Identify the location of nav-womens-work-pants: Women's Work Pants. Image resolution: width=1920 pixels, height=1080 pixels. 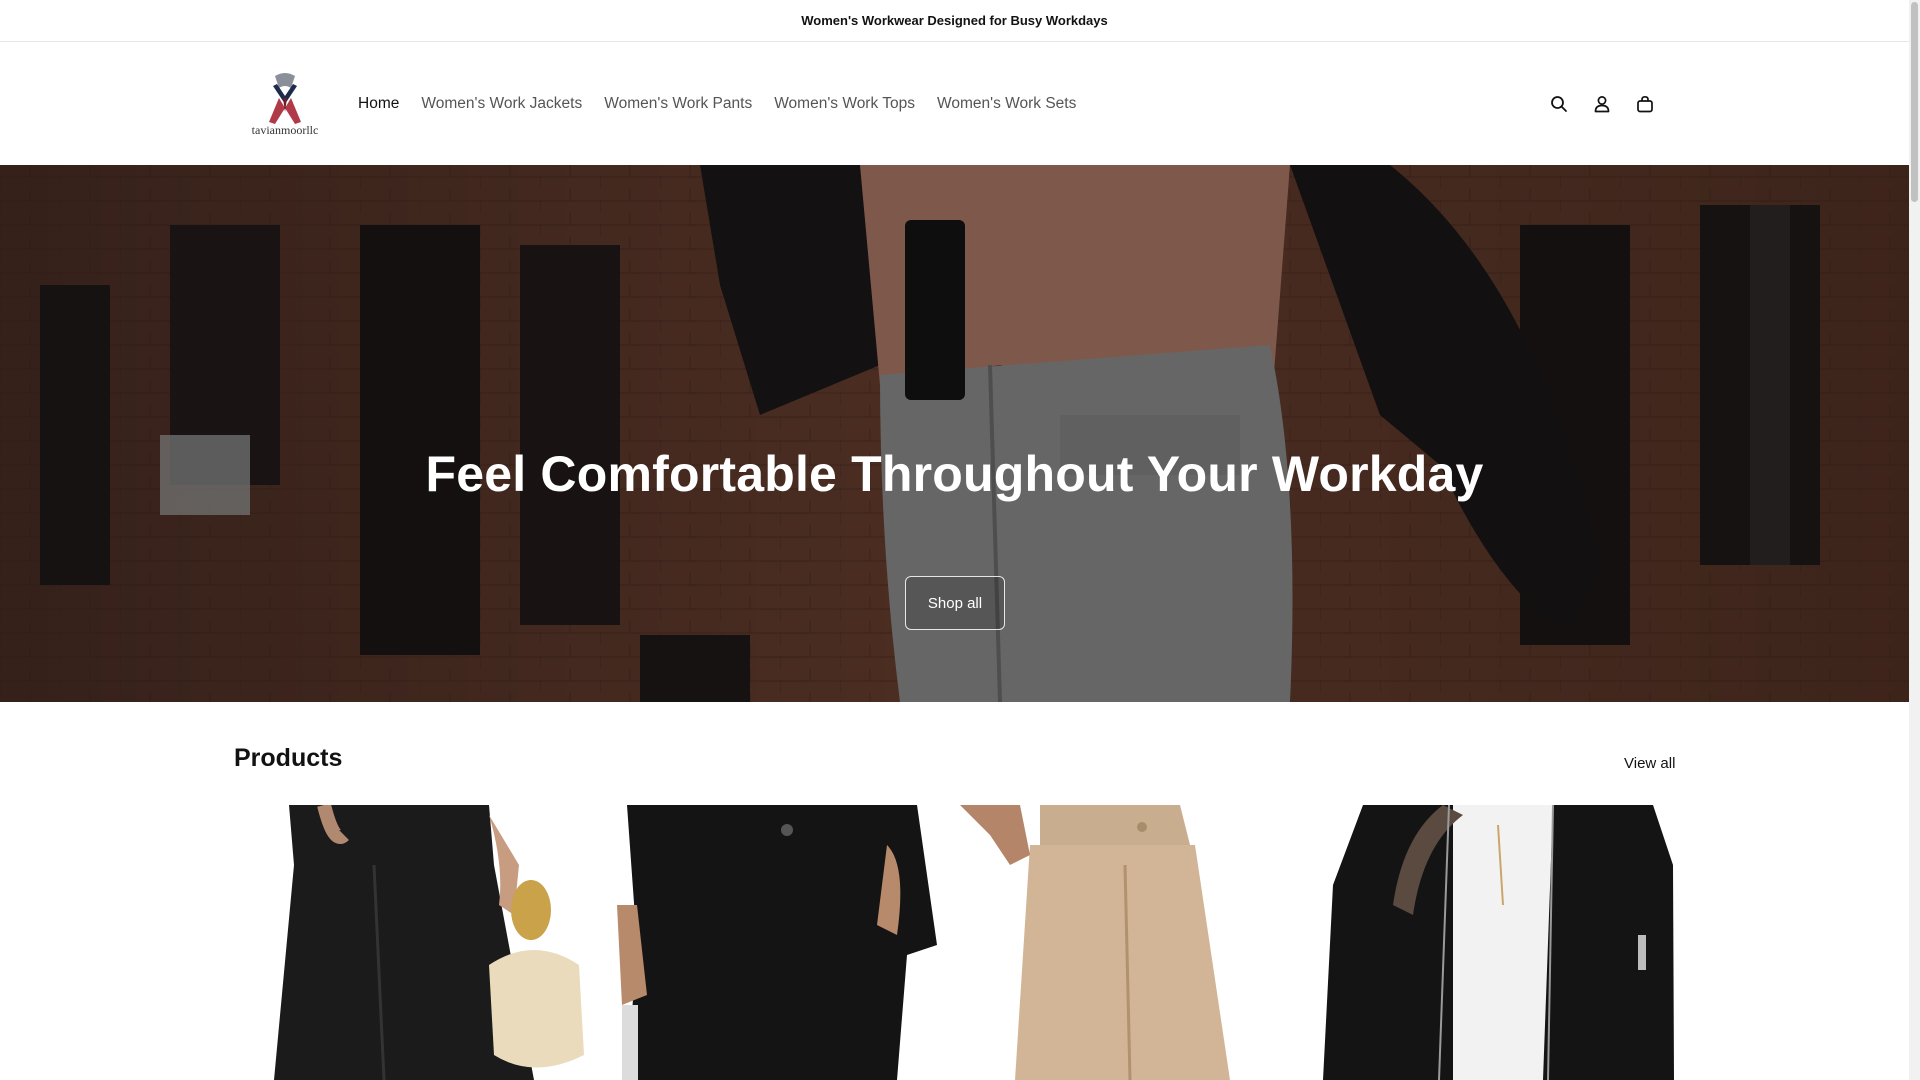
(678, 104).